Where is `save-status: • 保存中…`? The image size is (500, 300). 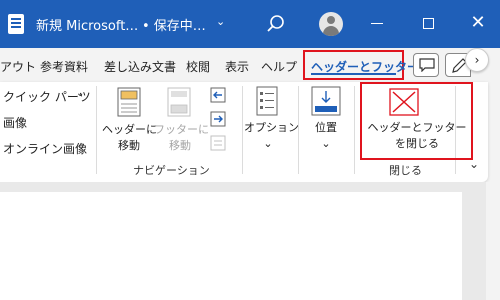
save-status: • 保存中… is located at coordinates (174, 26).